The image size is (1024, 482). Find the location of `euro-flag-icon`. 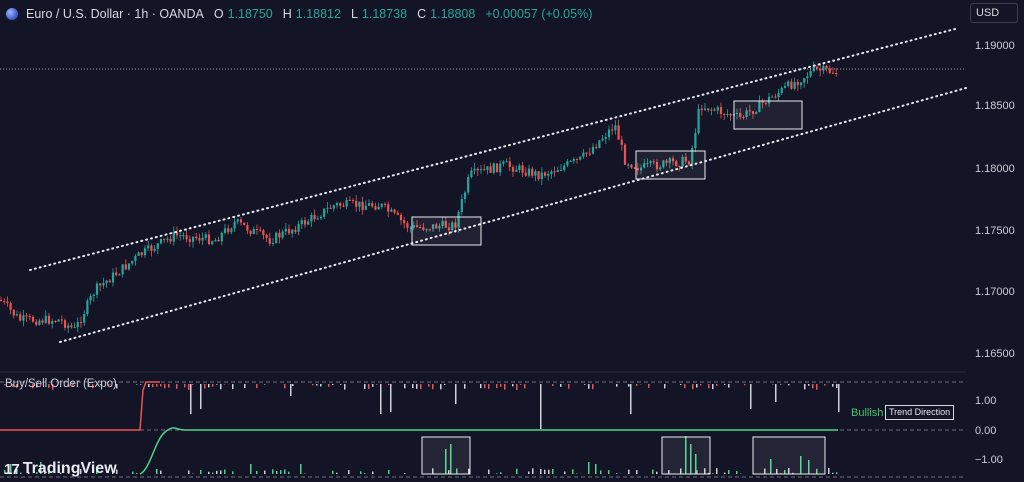

euro-flag-icon is located at coordinates (12, 14).